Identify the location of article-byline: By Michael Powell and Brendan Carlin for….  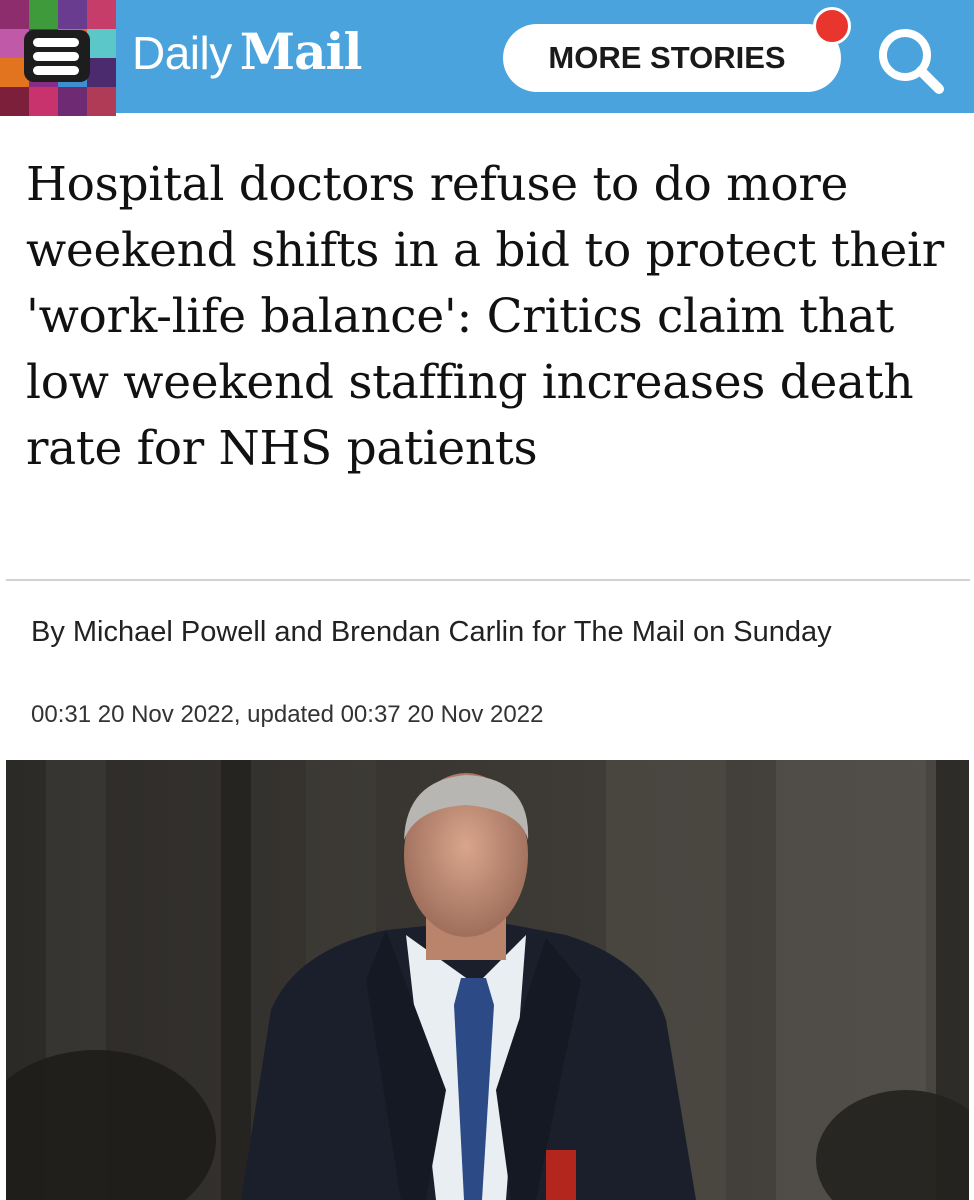
(431, 632).